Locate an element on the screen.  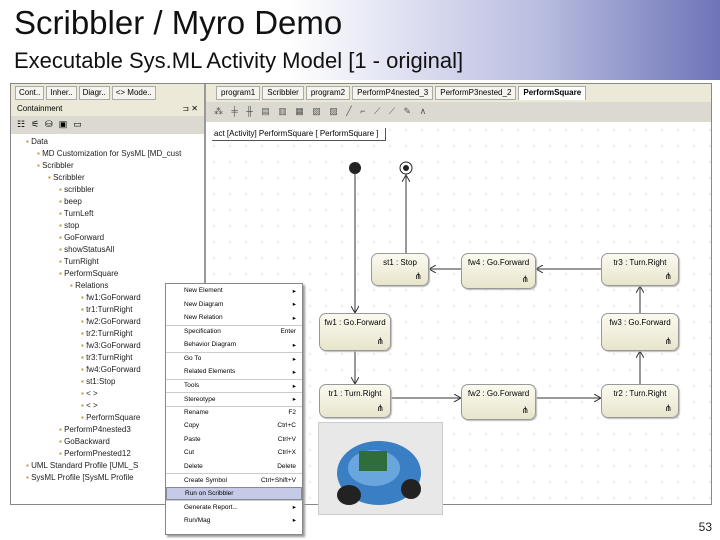
menu-item: Run on Scribbler is located at coordinates (234, 493).